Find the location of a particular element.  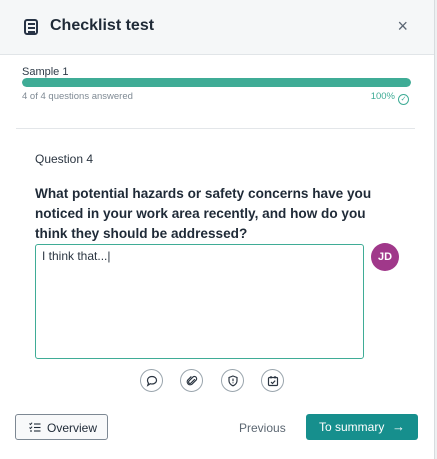

divider is located at coordinates (215, 128).